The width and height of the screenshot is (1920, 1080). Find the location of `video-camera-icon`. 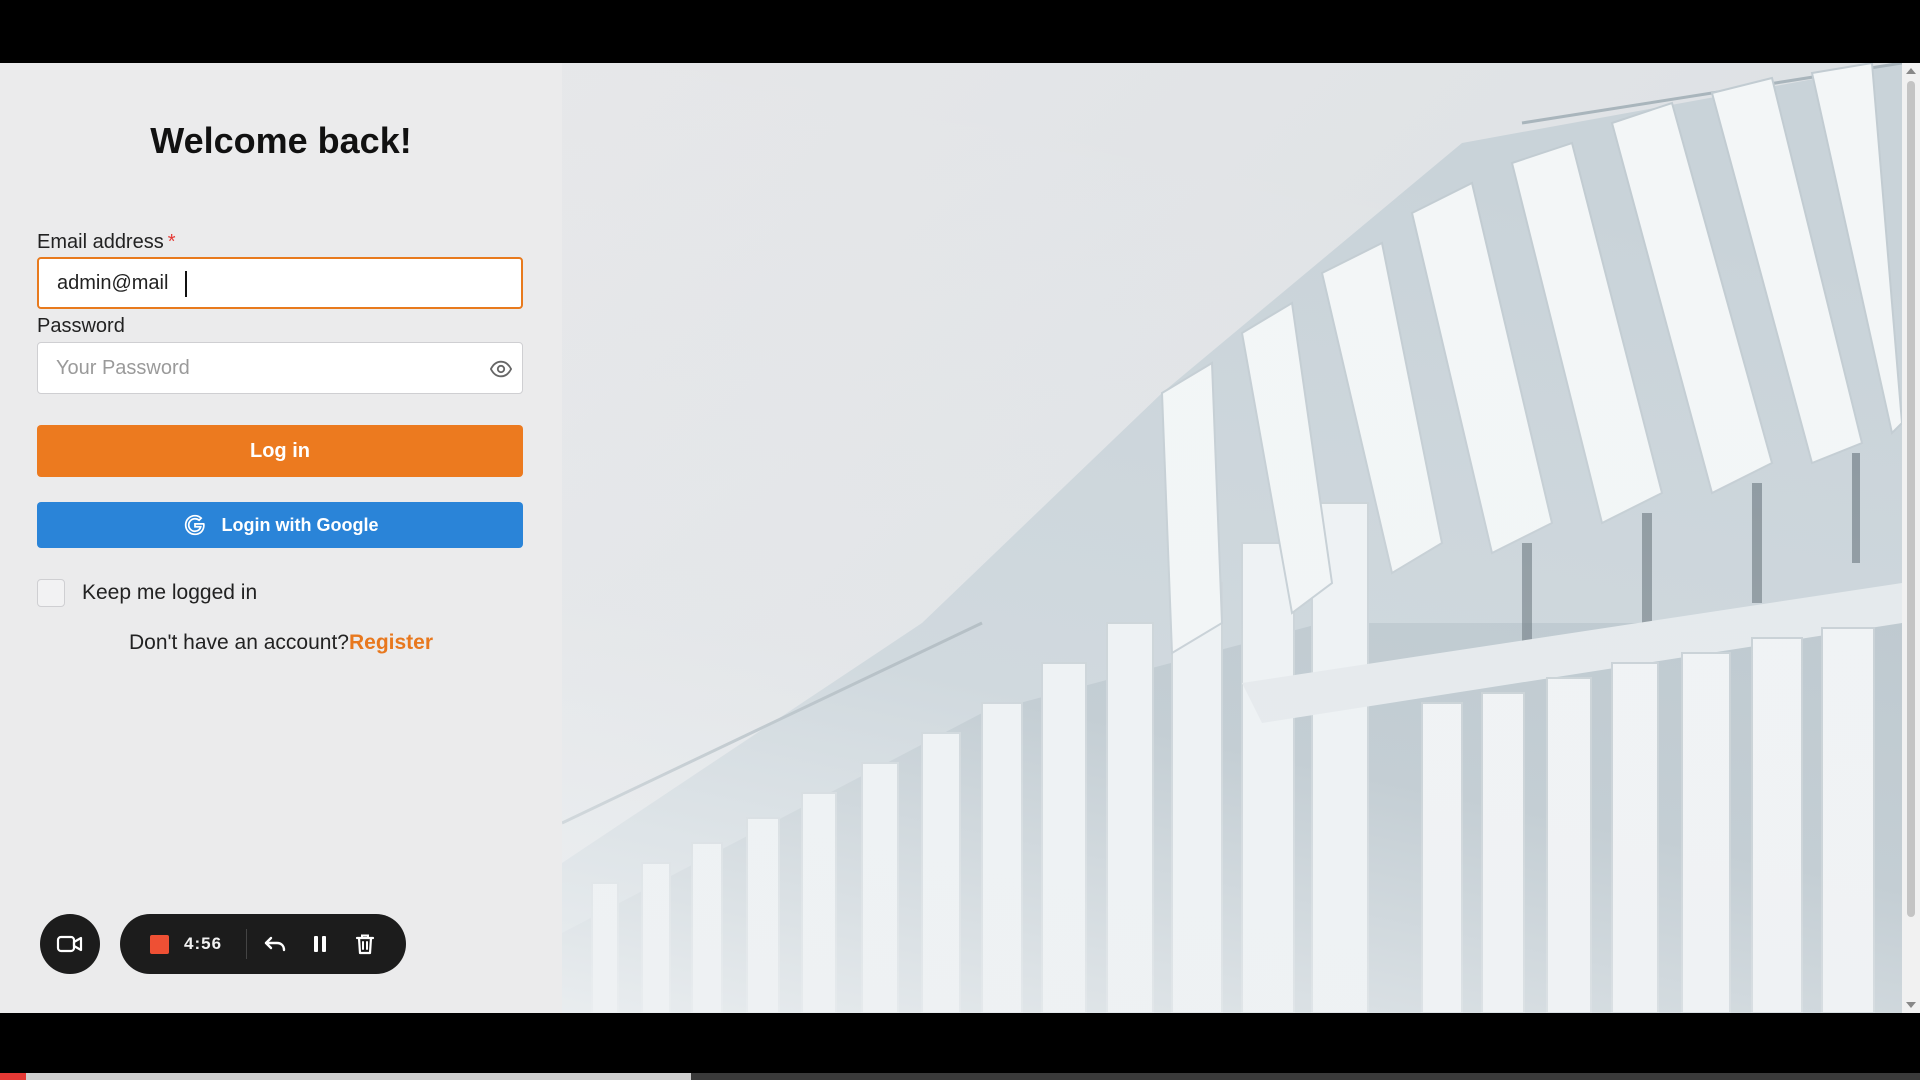

video-camera-icon is located at coordinates (69, 944).